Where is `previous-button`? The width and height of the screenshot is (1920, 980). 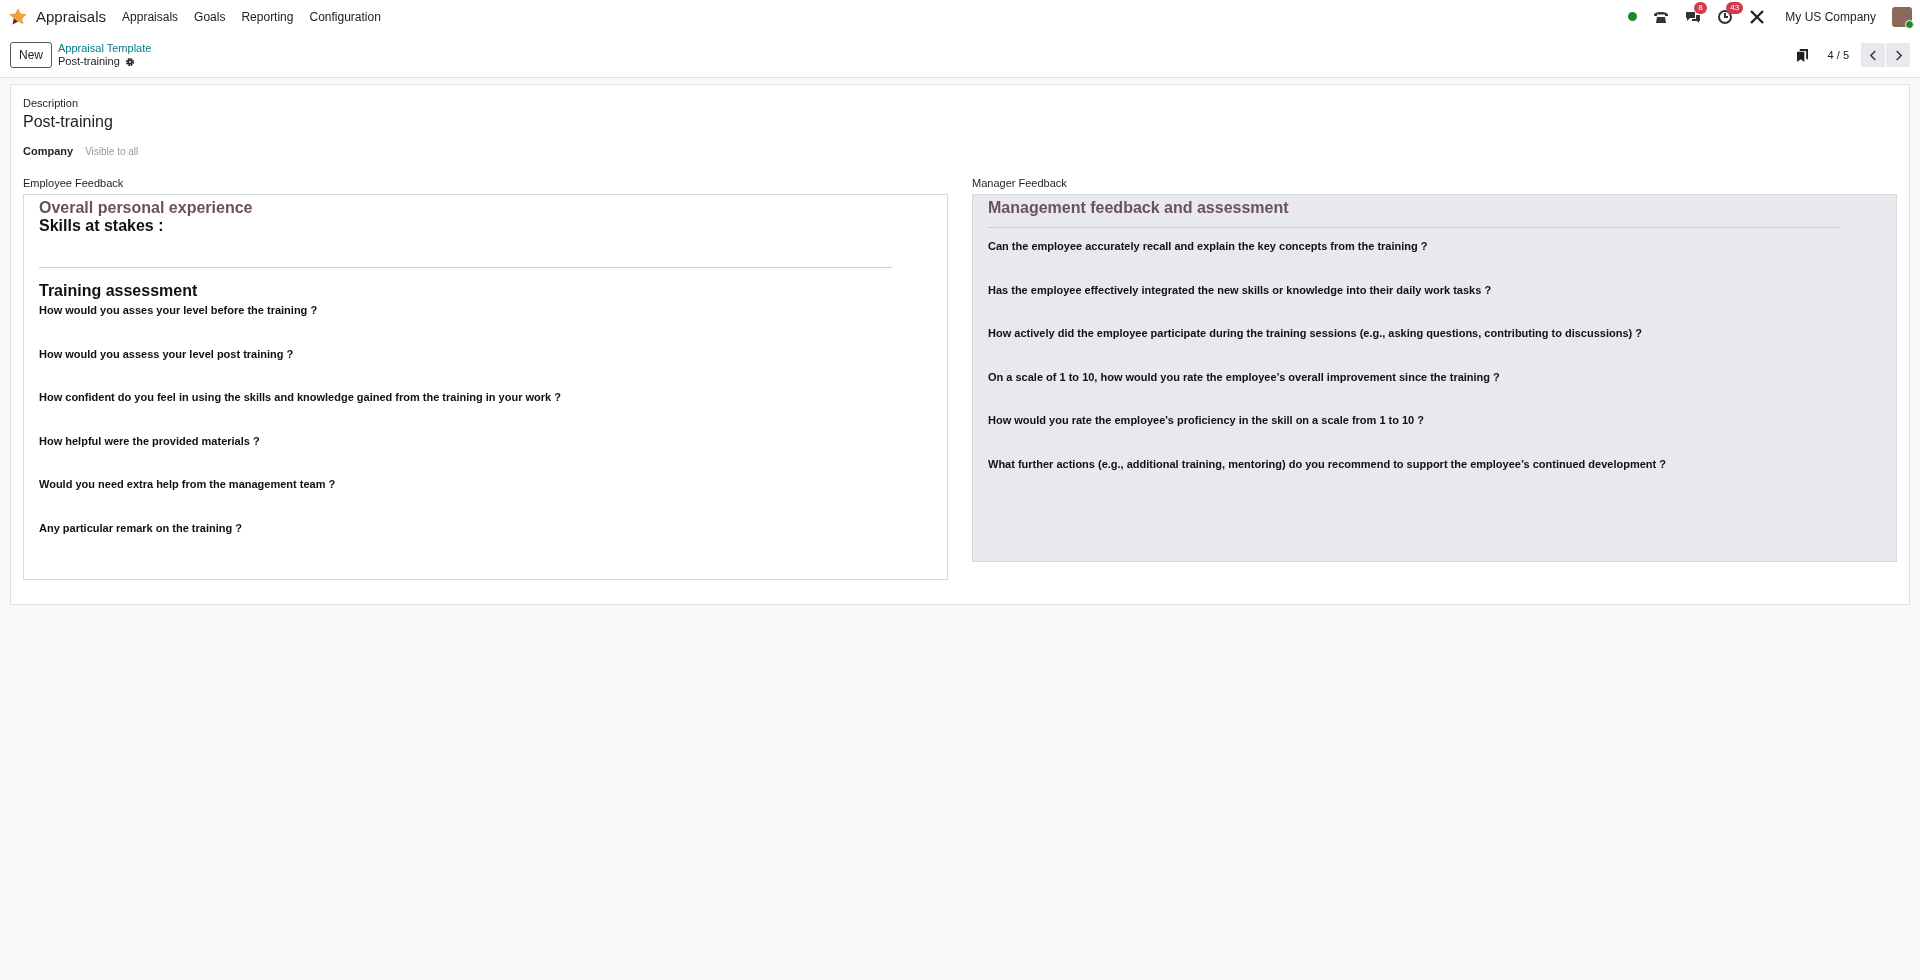
previous-button is located at coordinates (1873, 55).